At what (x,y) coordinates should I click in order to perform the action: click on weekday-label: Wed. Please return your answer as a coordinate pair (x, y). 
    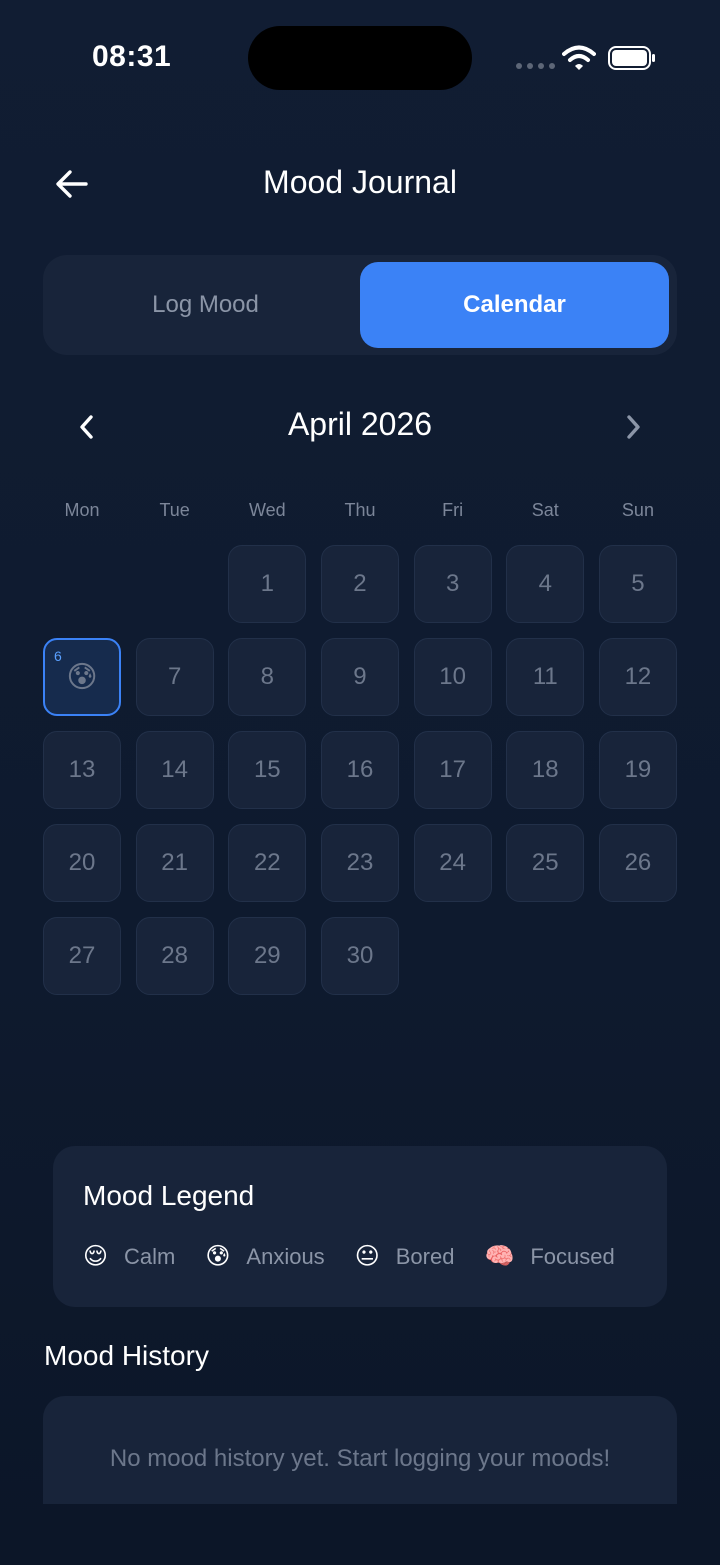
    Looking at the image, I should click on (267, 510).